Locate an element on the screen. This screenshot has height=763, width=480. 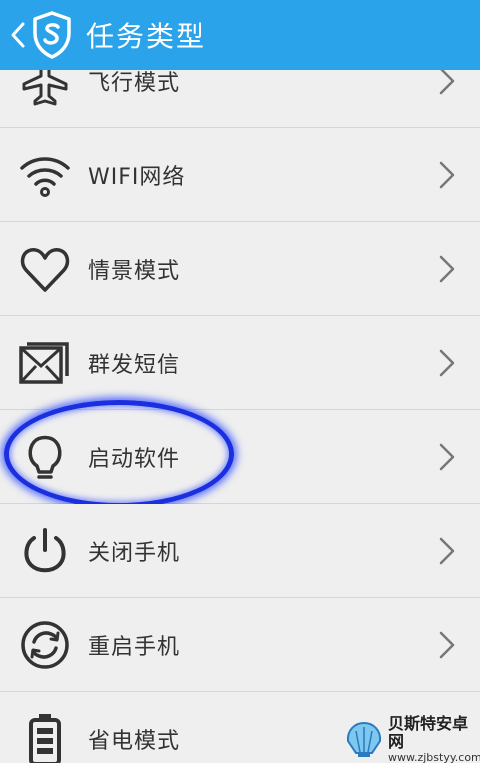
lightbulb-icon is located at coordinates (45, 457).